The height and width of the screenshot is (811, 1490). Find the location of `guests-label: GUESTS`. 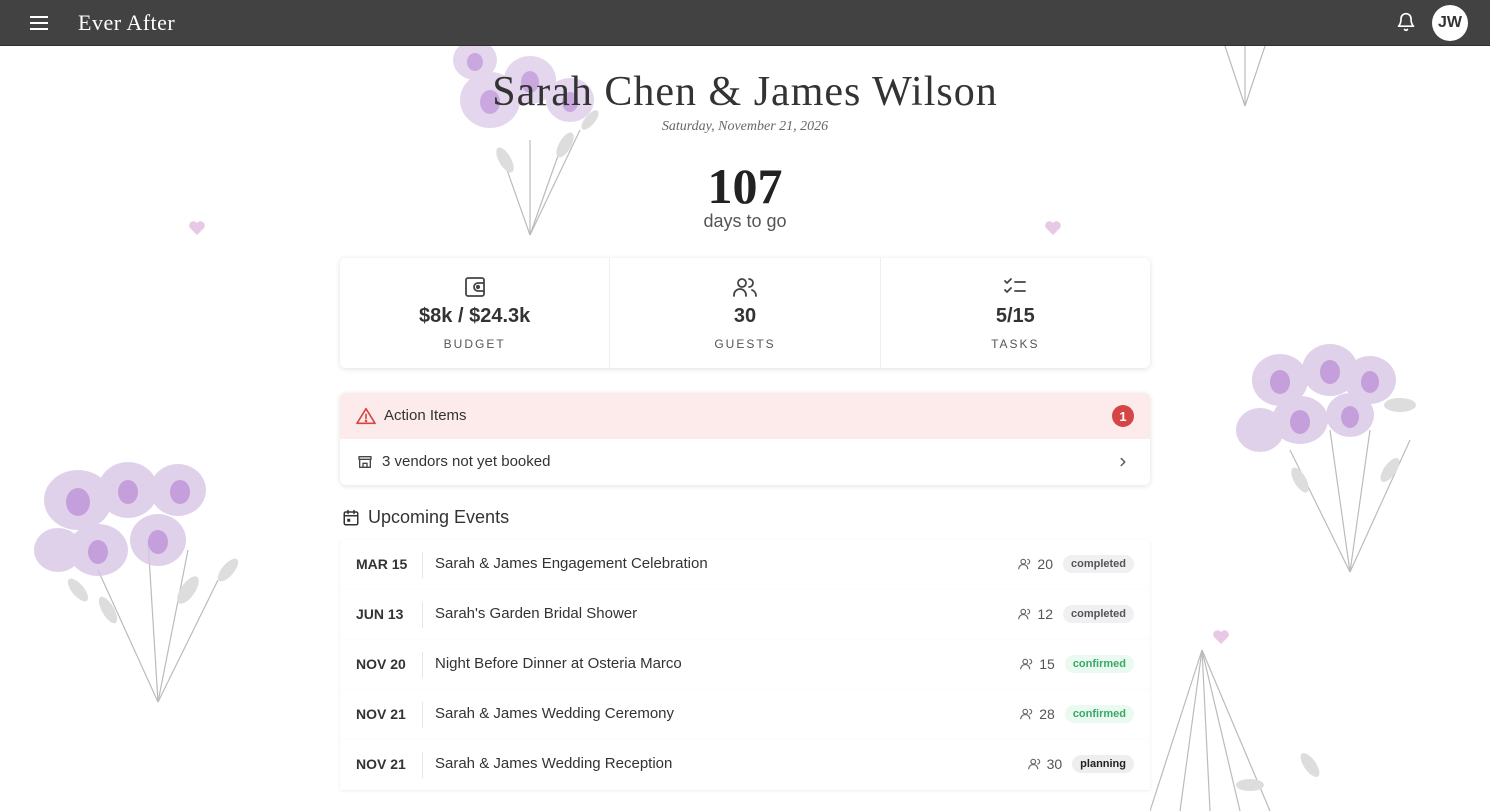

guests-label: GUESTS is located at coordinates (745, 344).